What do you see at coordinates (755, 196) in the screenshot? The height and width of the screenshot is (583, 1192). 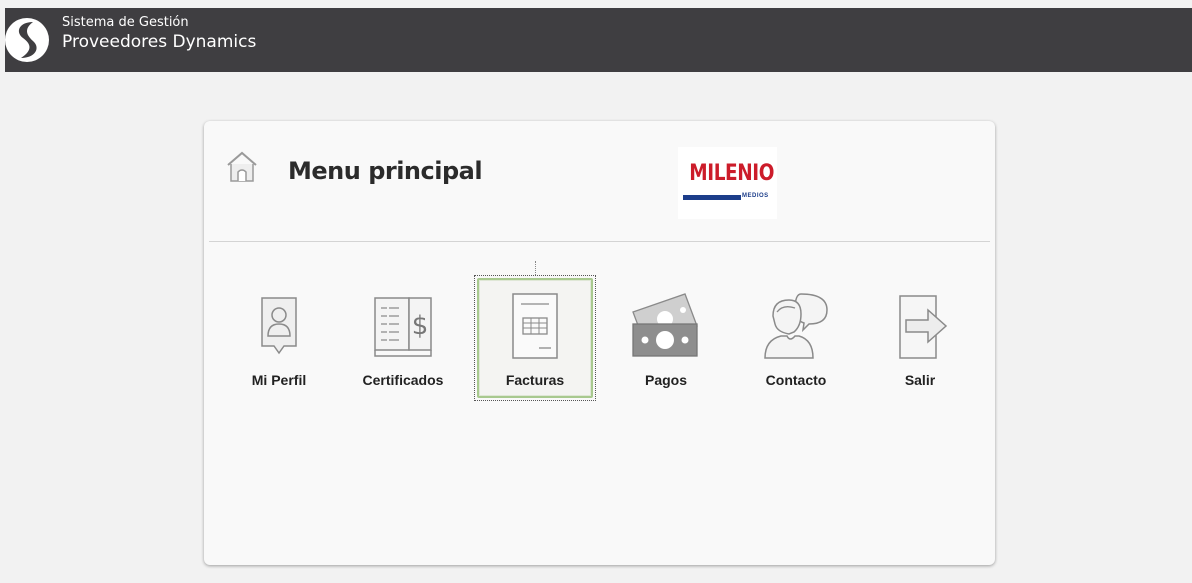 I see `brand-logo-sub: MEDIOS` at bounding box center [755, 196].